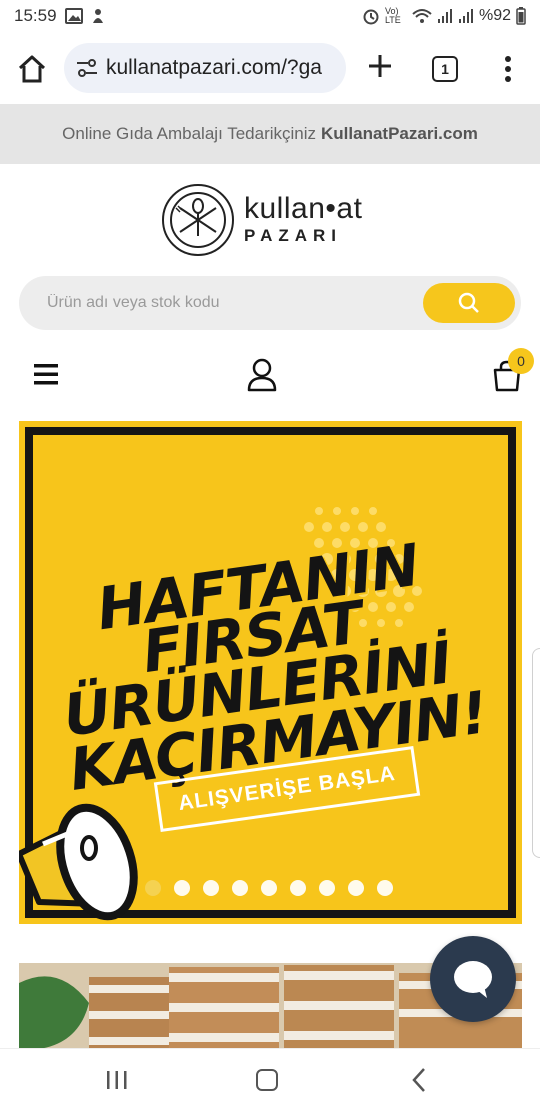 The image size is (540, 1110). Describe the element at coordinates (78, 862) in the screenshot. I see `megaphone-icon` at that location.